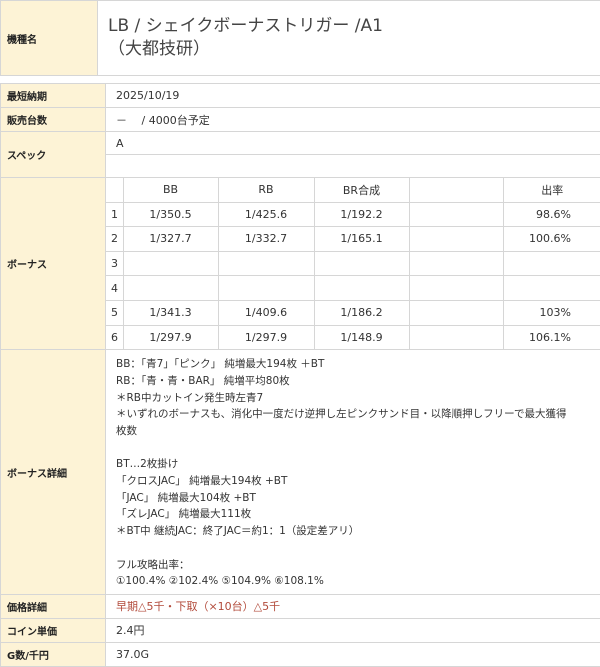 Image resolution: width=600 pixels, height=667 pixels. Describe the element at coordinates (353, 498) in the screenshot. I see `detail-line: 「JAC」 純増最大104枚 +BT` at that location.